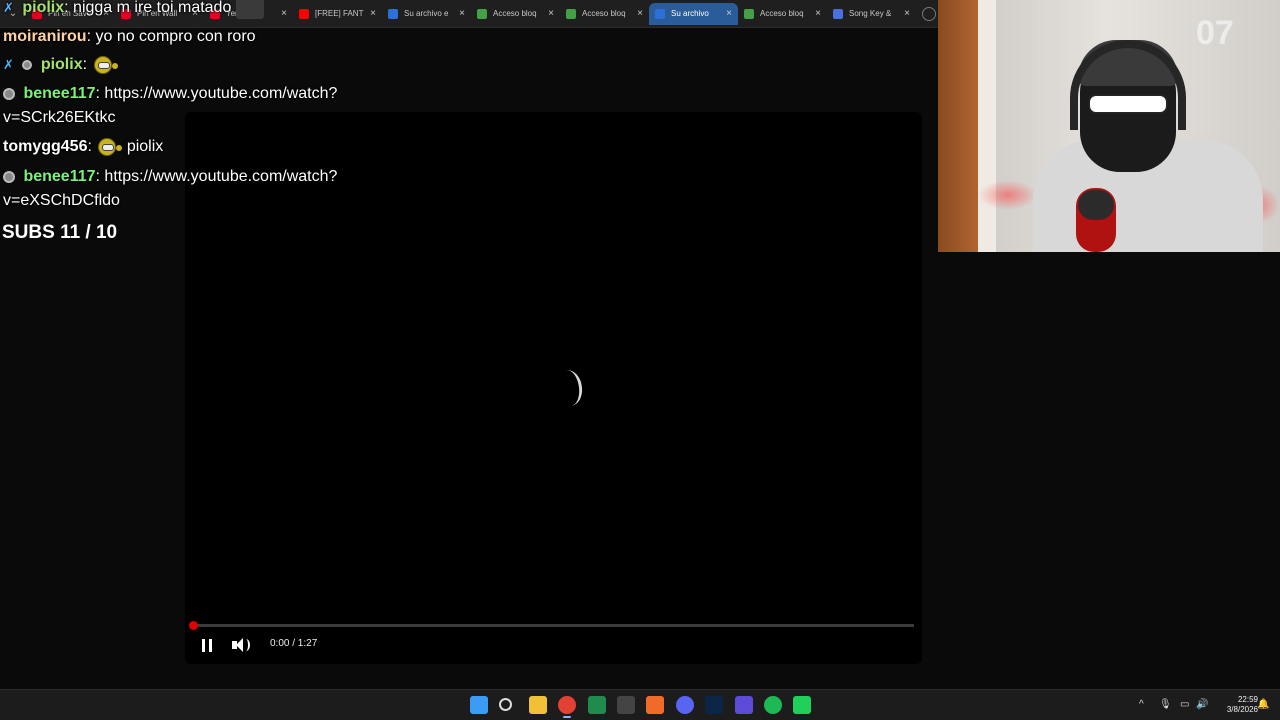 The image size is (1280, 720). I want to click on volume-button, so click(242, 645).